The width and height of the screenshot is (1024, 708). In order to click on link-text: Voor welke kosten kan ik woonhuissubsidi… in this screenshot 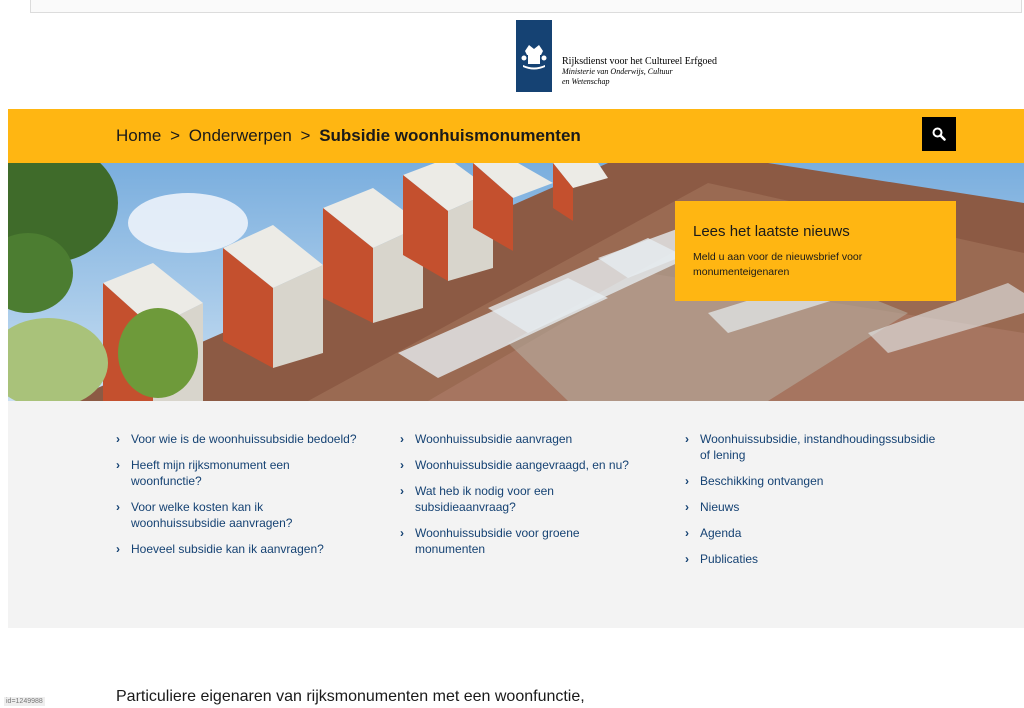, I will do `click(212, 515)`.